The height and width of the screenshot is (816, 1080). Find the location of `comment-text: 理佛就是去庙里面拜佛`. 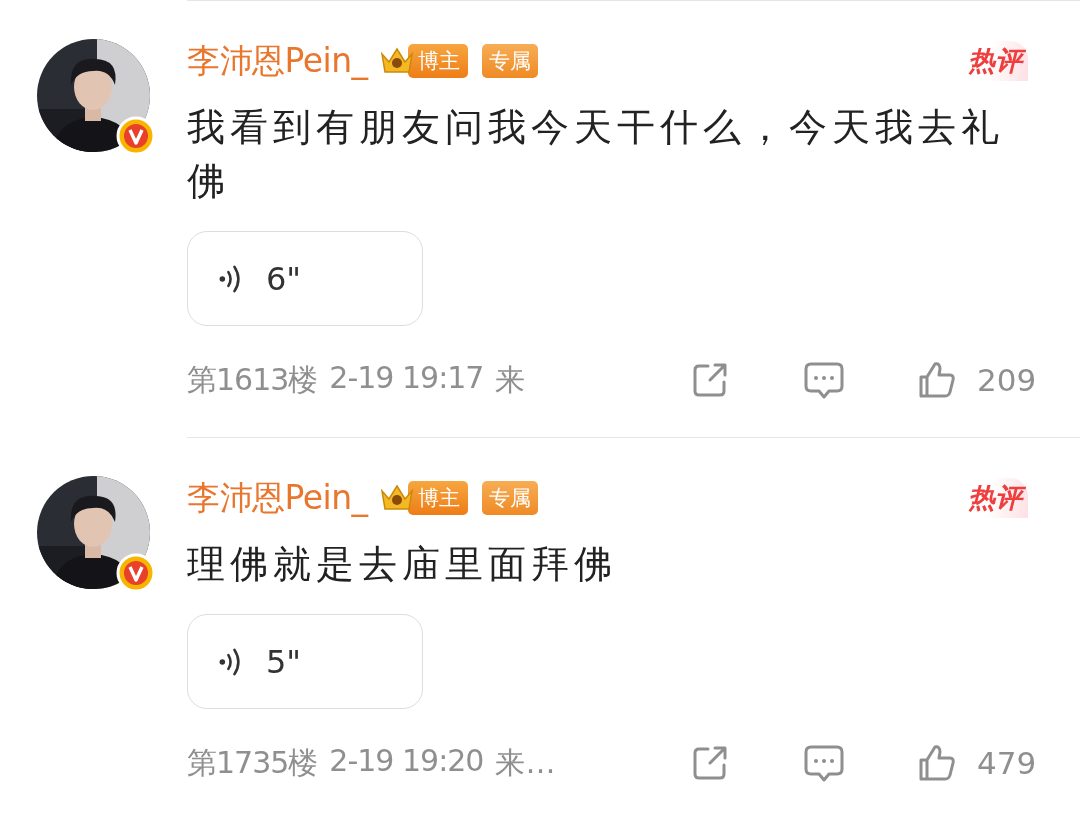

comment-text: 理佛就是去庙里面拜佛 is located at coordinates (402, 564).